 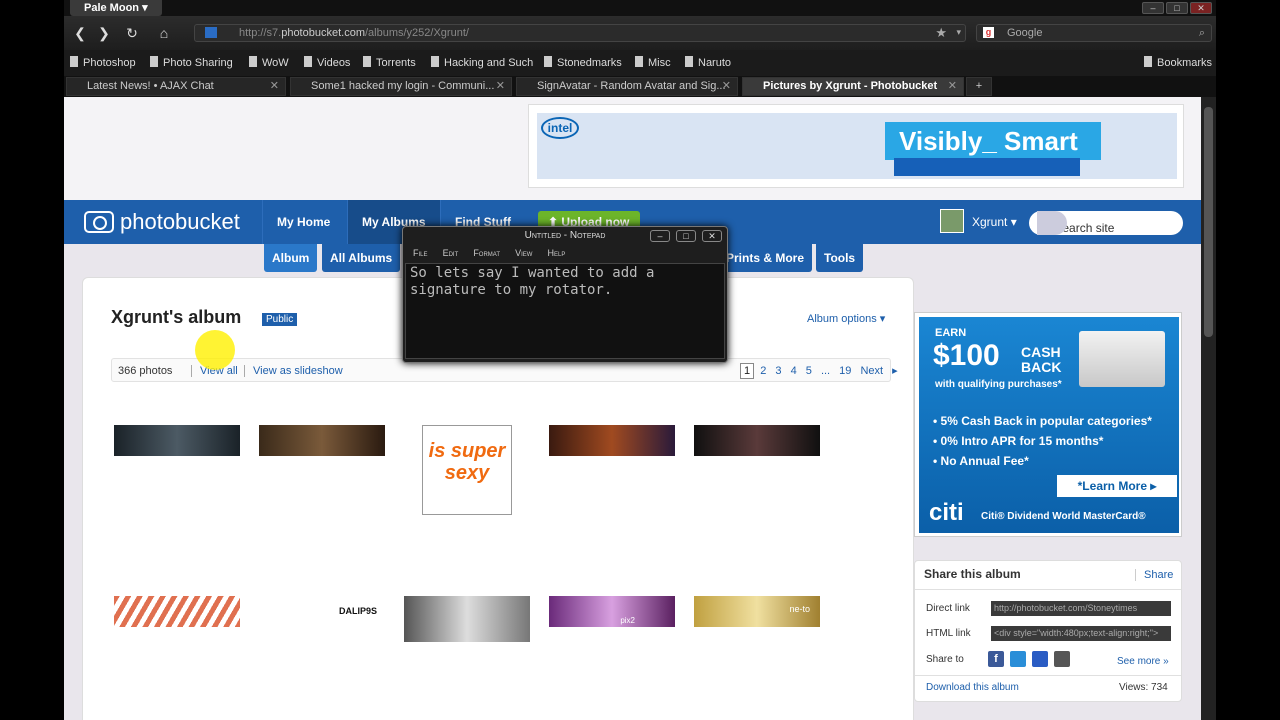 What do you see at coordinates (979, 86) in the screenshot?
I see `new-tab-button: +` at bounding box center [979, 86].